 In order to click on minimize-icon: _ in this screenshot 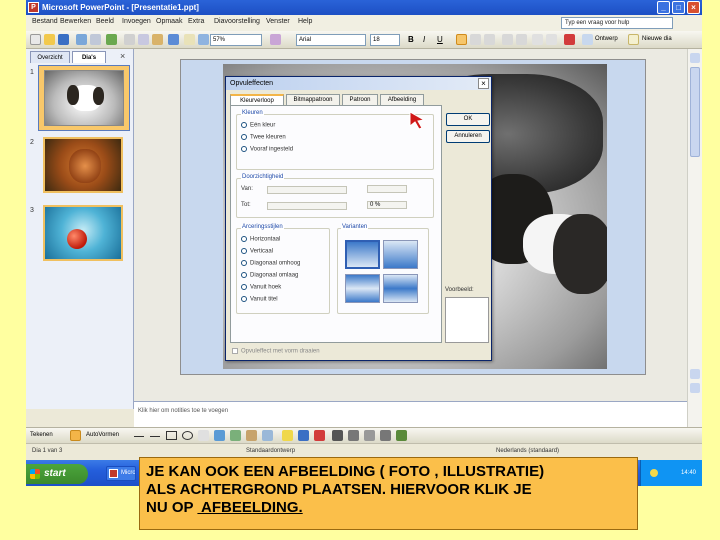, I will do `click(663, 7)`.